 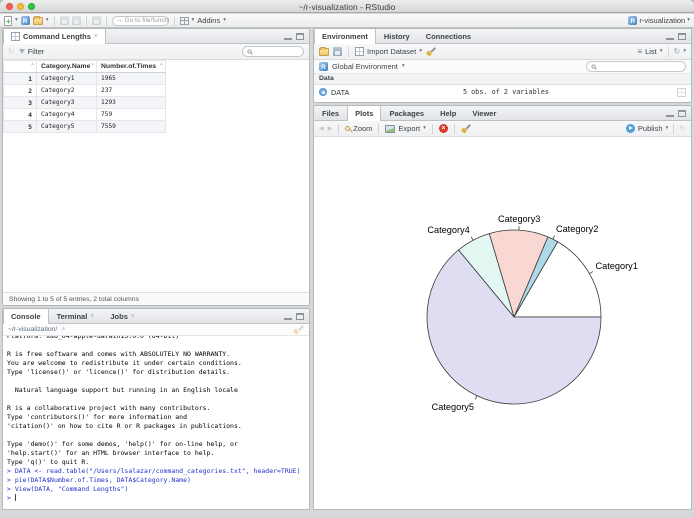 I want to click on console-tabstrip: Console Terminal × Jobs ×, so click(x=156, y=316).